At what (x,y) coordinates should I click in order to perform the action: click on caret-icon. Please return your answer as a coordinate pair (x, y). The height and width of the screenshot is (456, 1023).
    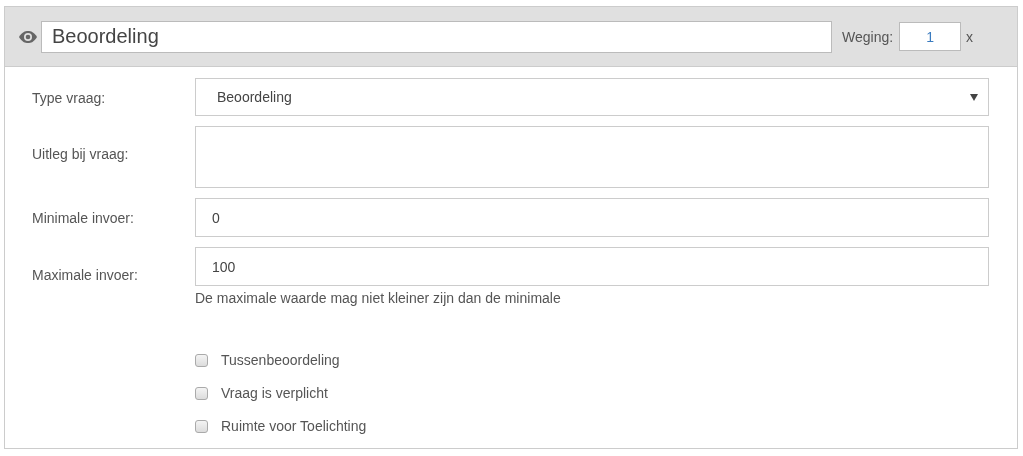
    Looking at the image, I should click on (974, 97).